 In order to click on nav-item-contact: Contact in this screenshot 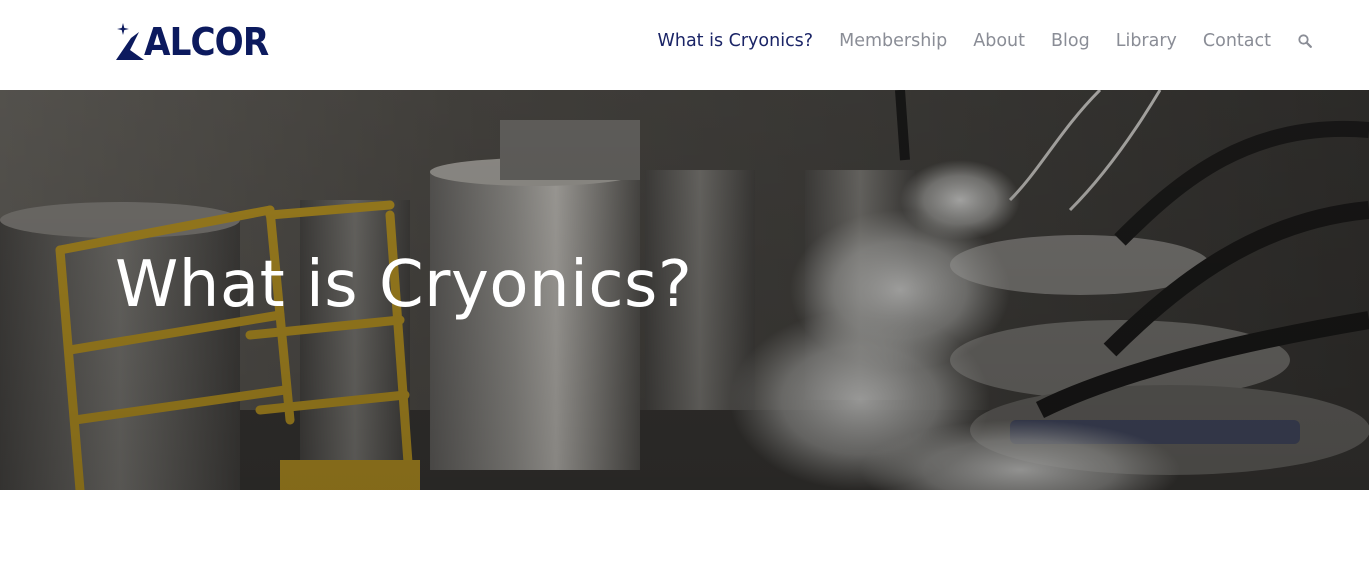, I will do `click(1237, 41)`.